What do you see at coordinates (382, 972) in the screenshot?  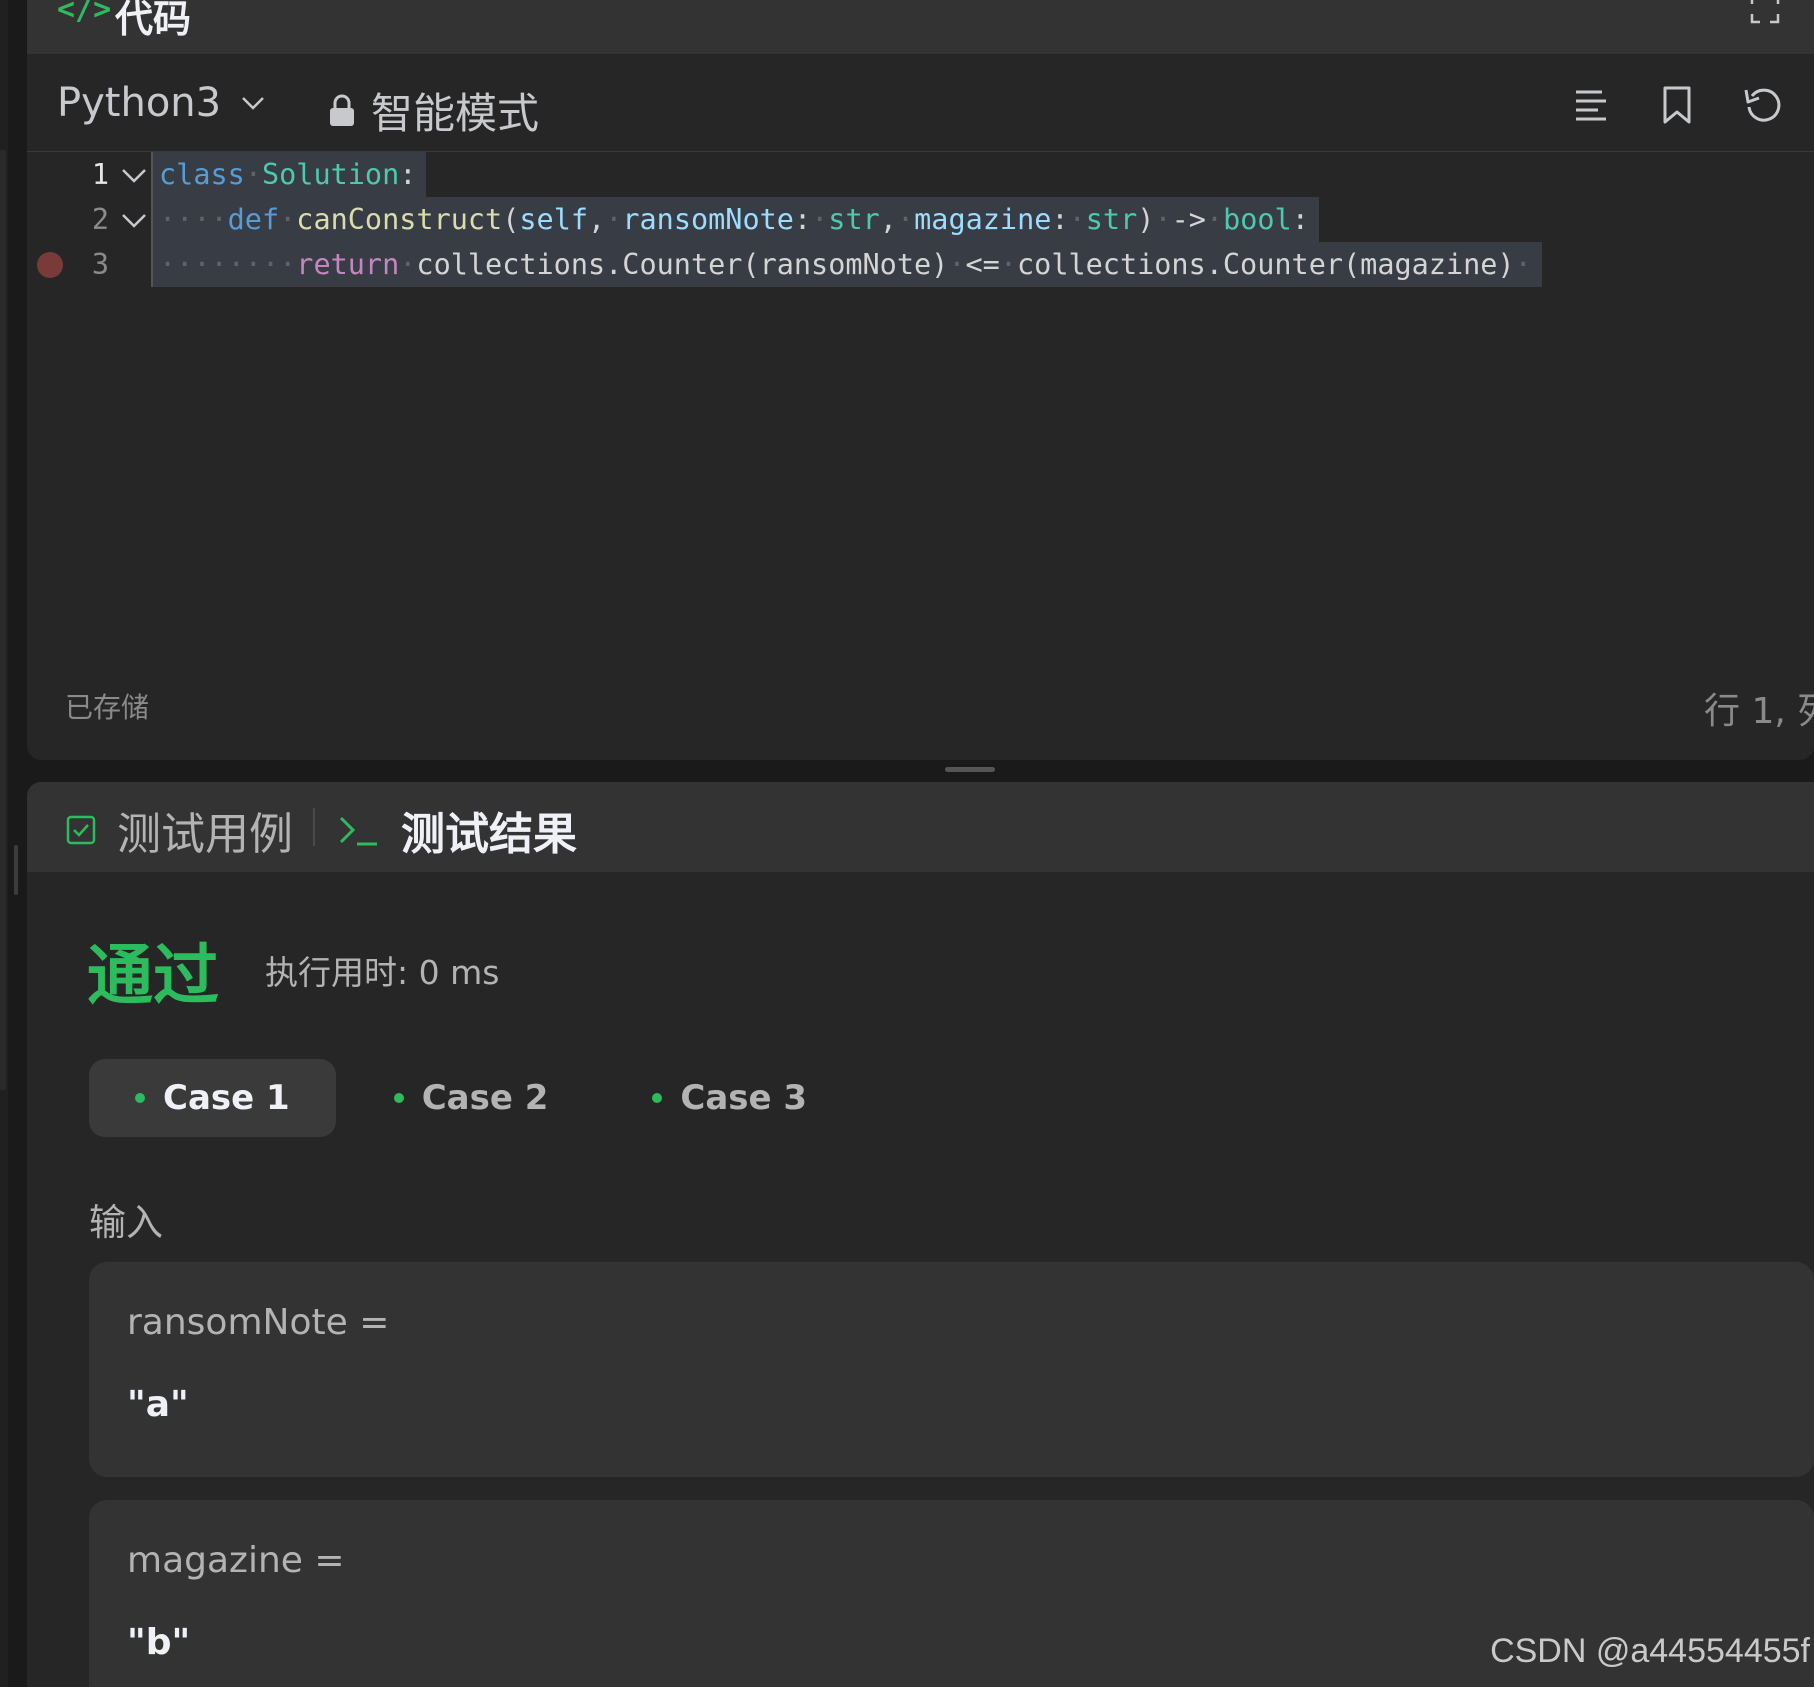 I see `runtime-text: 执行用时: 0 ms` at bounding box center [382, 972].